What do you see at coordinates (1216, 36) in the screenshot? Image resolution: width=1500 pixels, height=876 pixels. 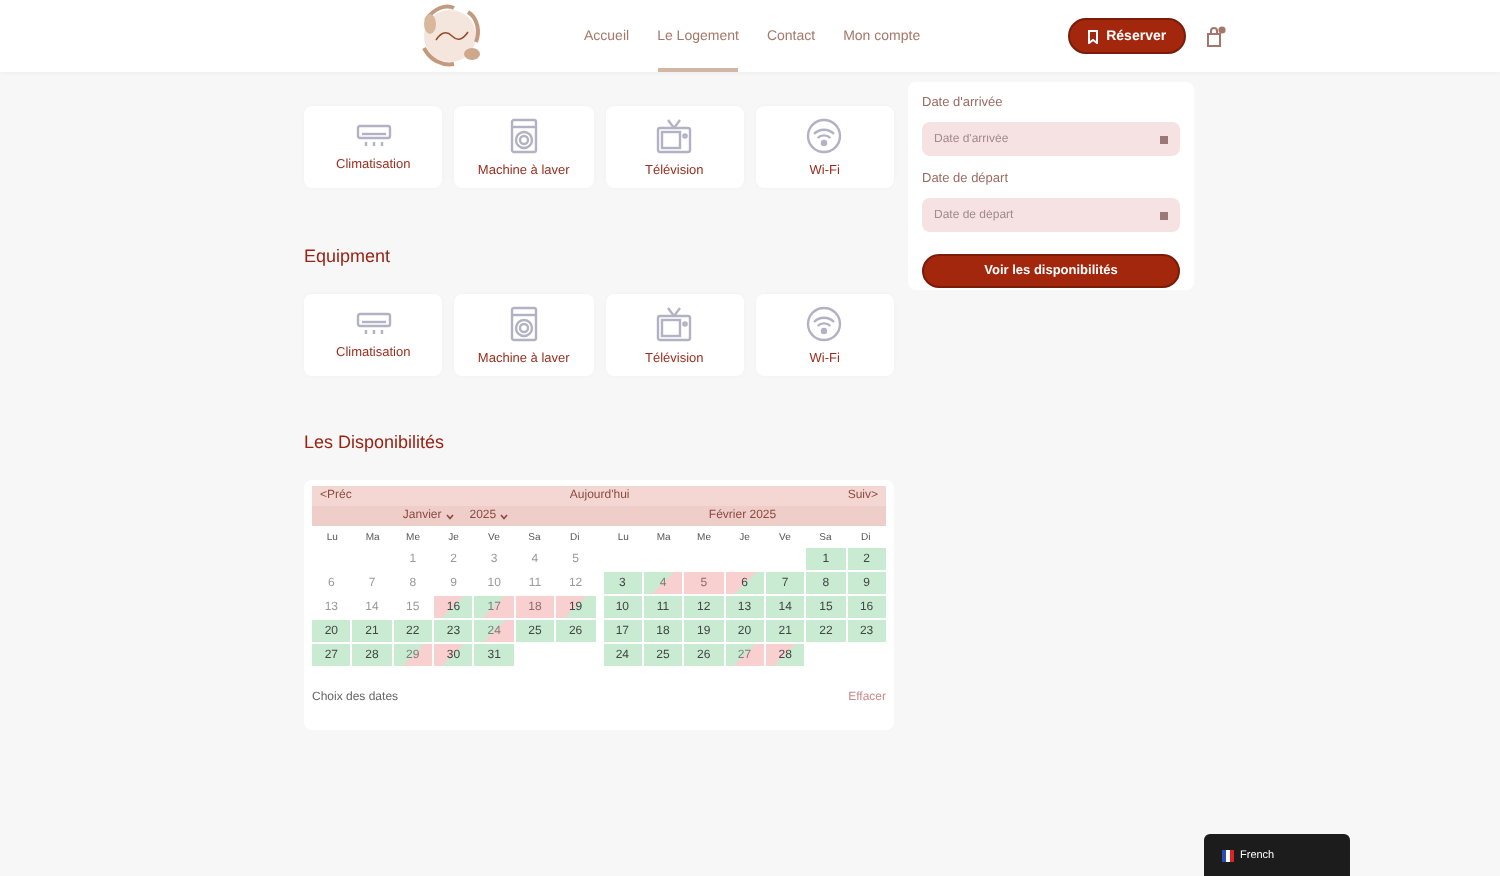 I see `shopping-bag-icon` at bounding box center [1216, 36].